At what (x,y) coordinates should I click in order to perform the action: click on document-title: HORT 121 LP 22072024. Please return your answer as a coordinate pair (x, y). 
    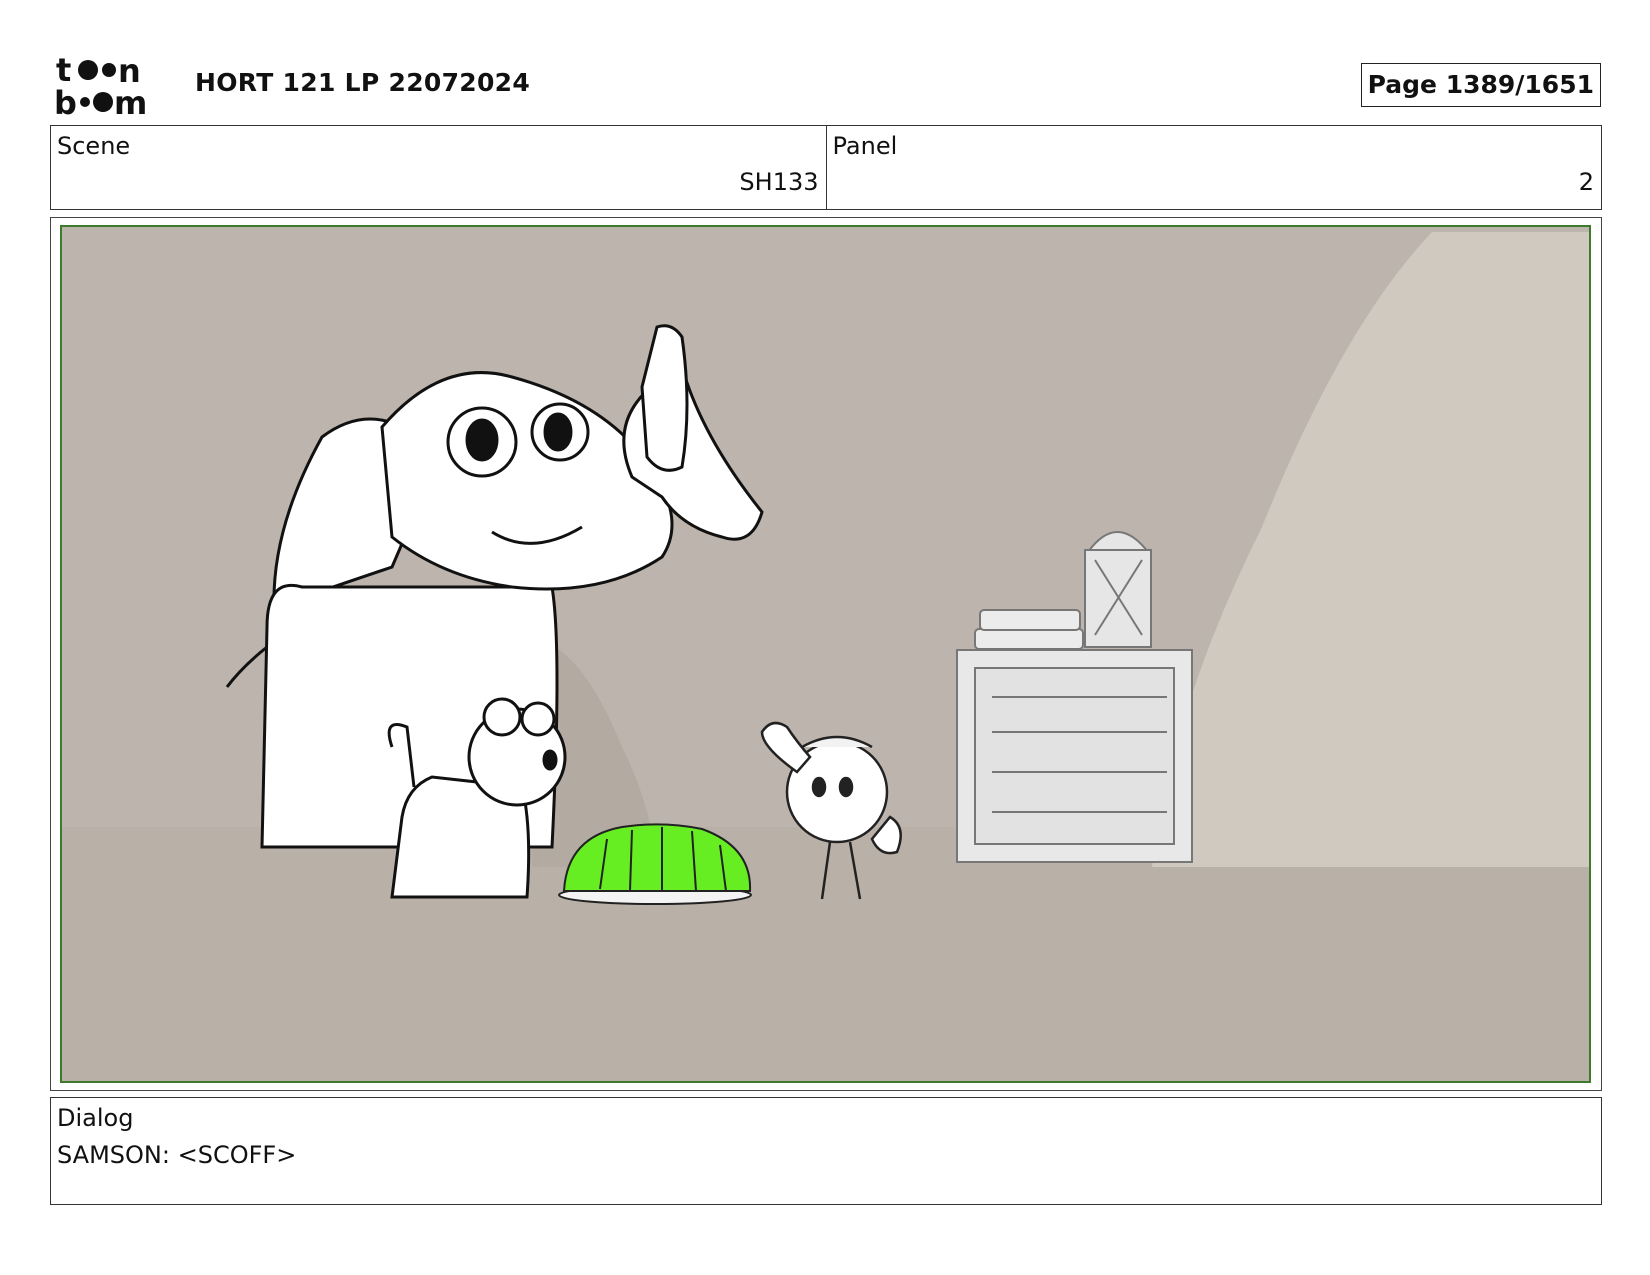
    Looking at the image, I should click on (363, 82).